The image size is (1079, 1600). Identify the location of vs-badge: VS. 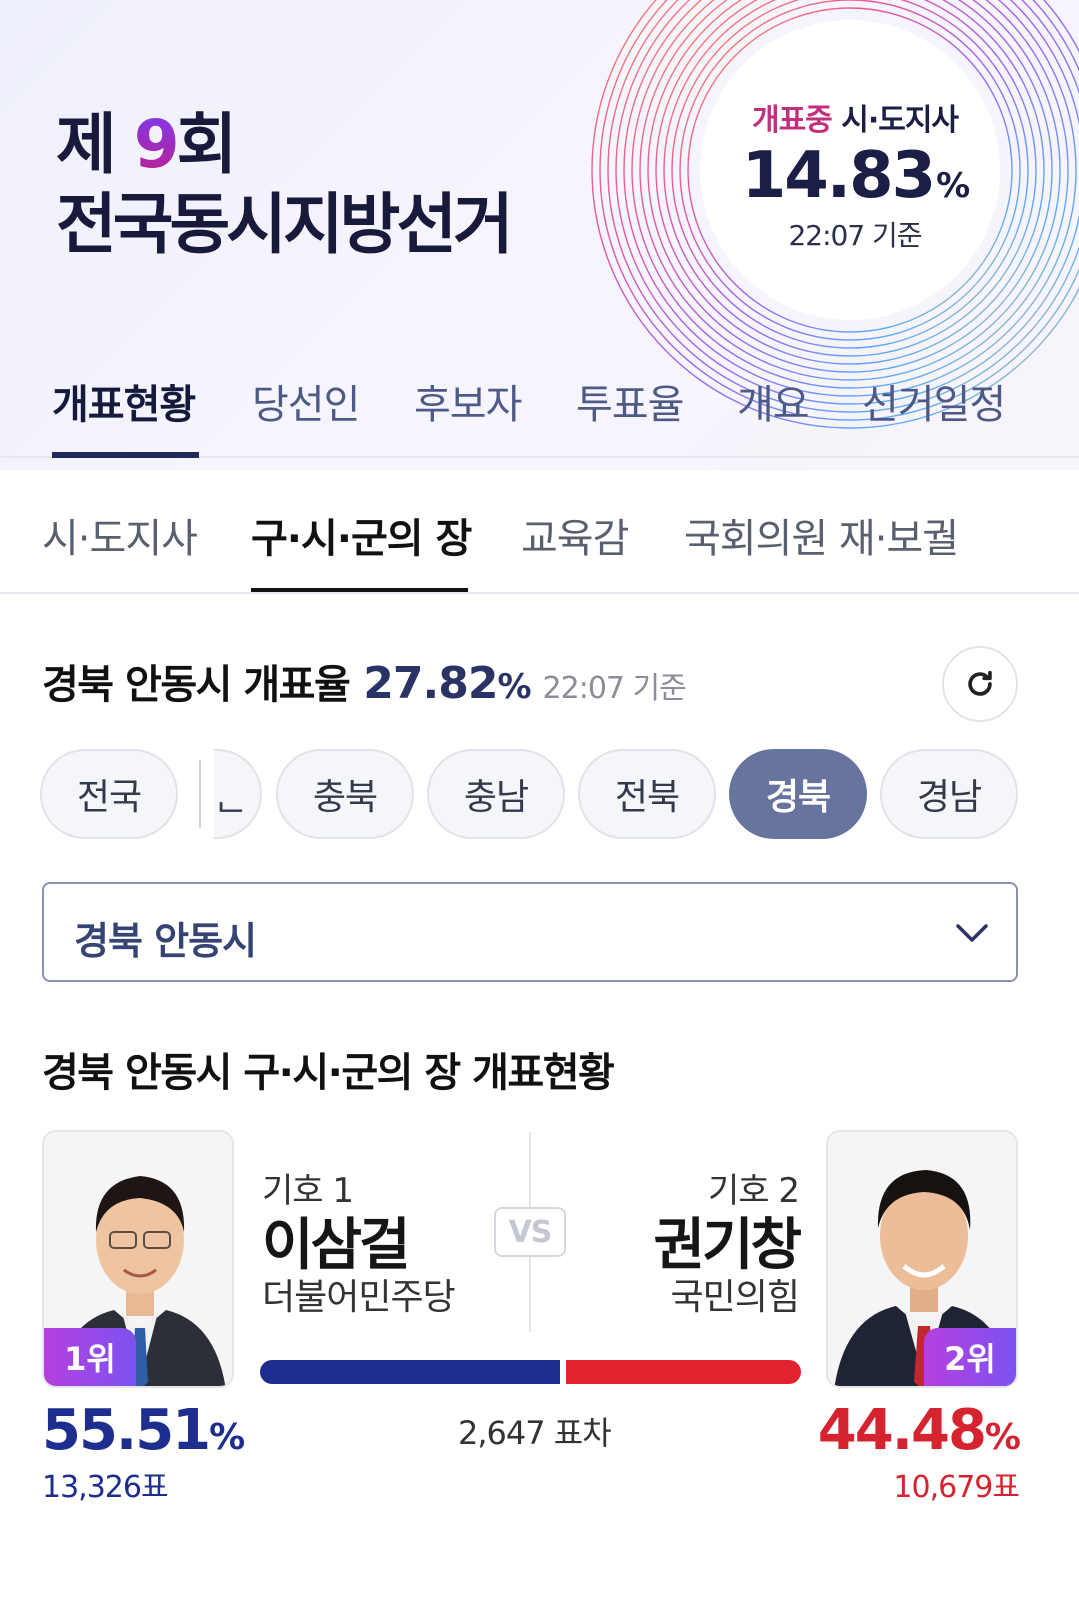
(530, 1232).